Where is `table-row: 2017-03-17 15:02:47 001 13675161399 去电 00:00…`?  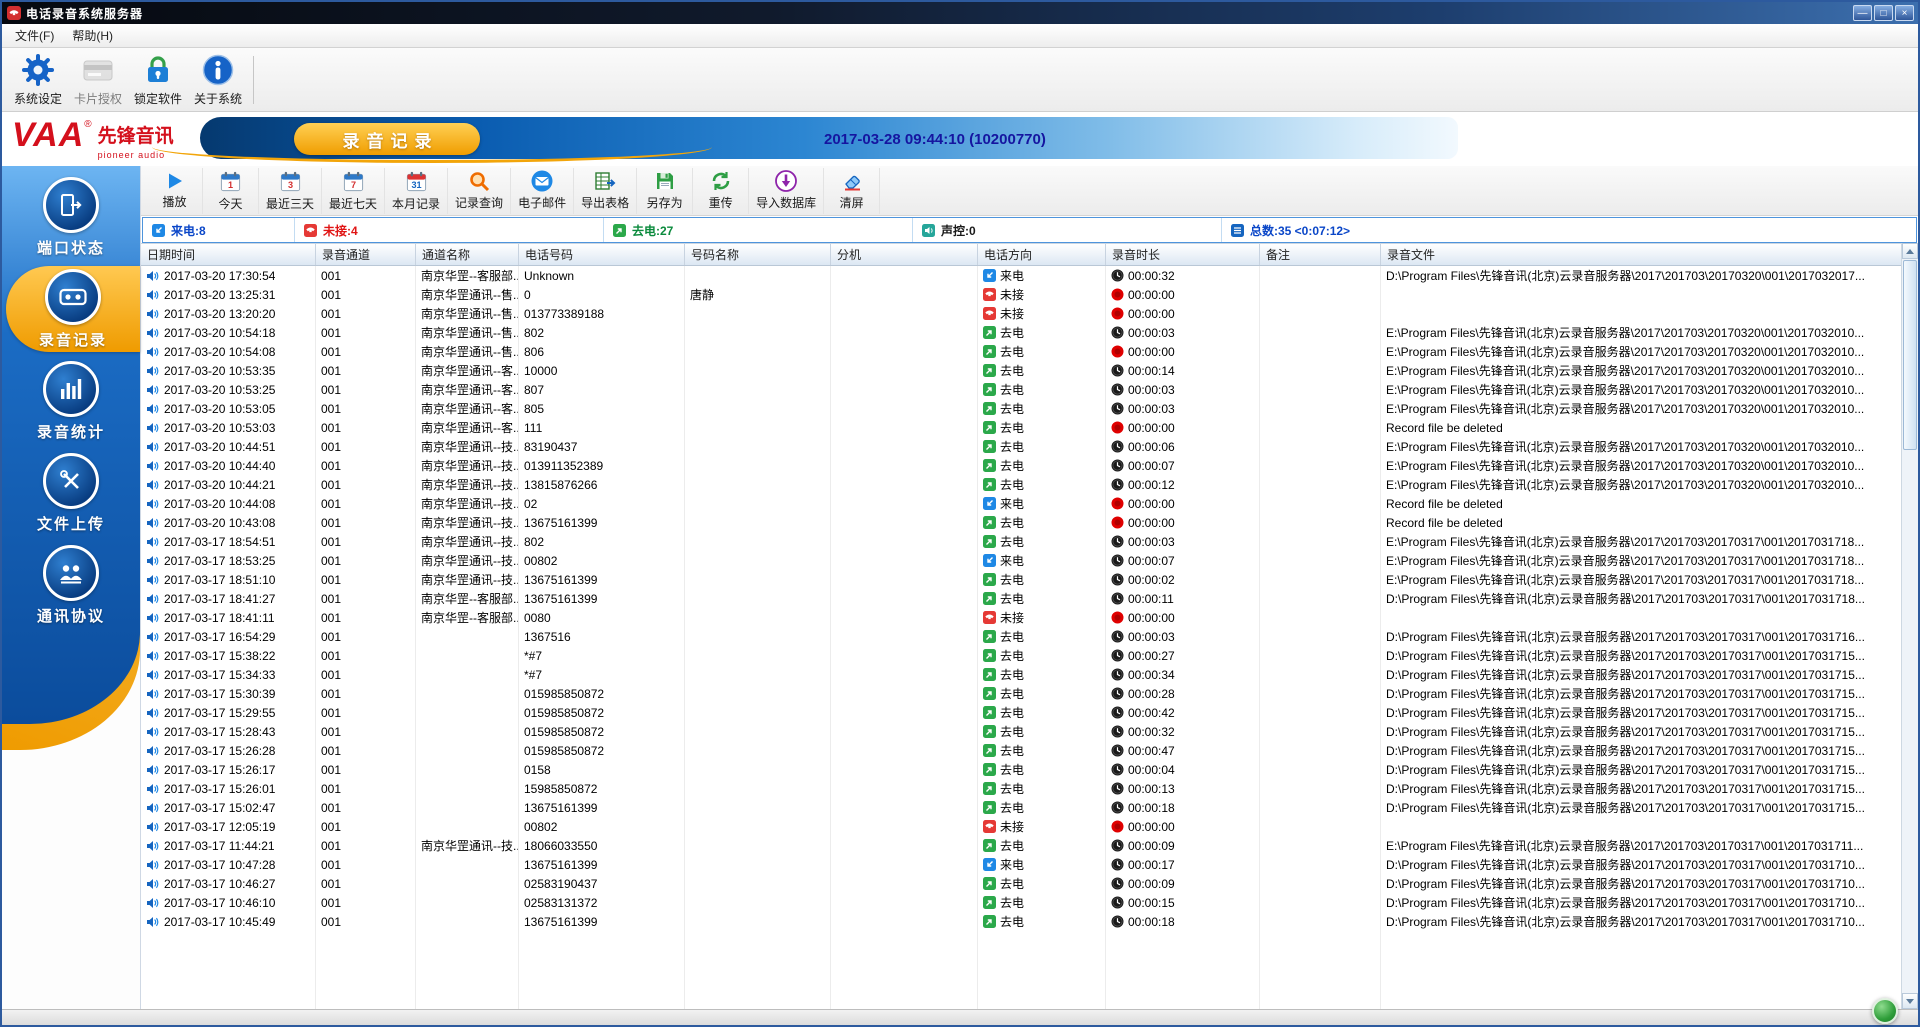
table-row: 2017-03-17 15:02:47 001 13675161399 去电 00:00… is located at coordinates (1021, 807).